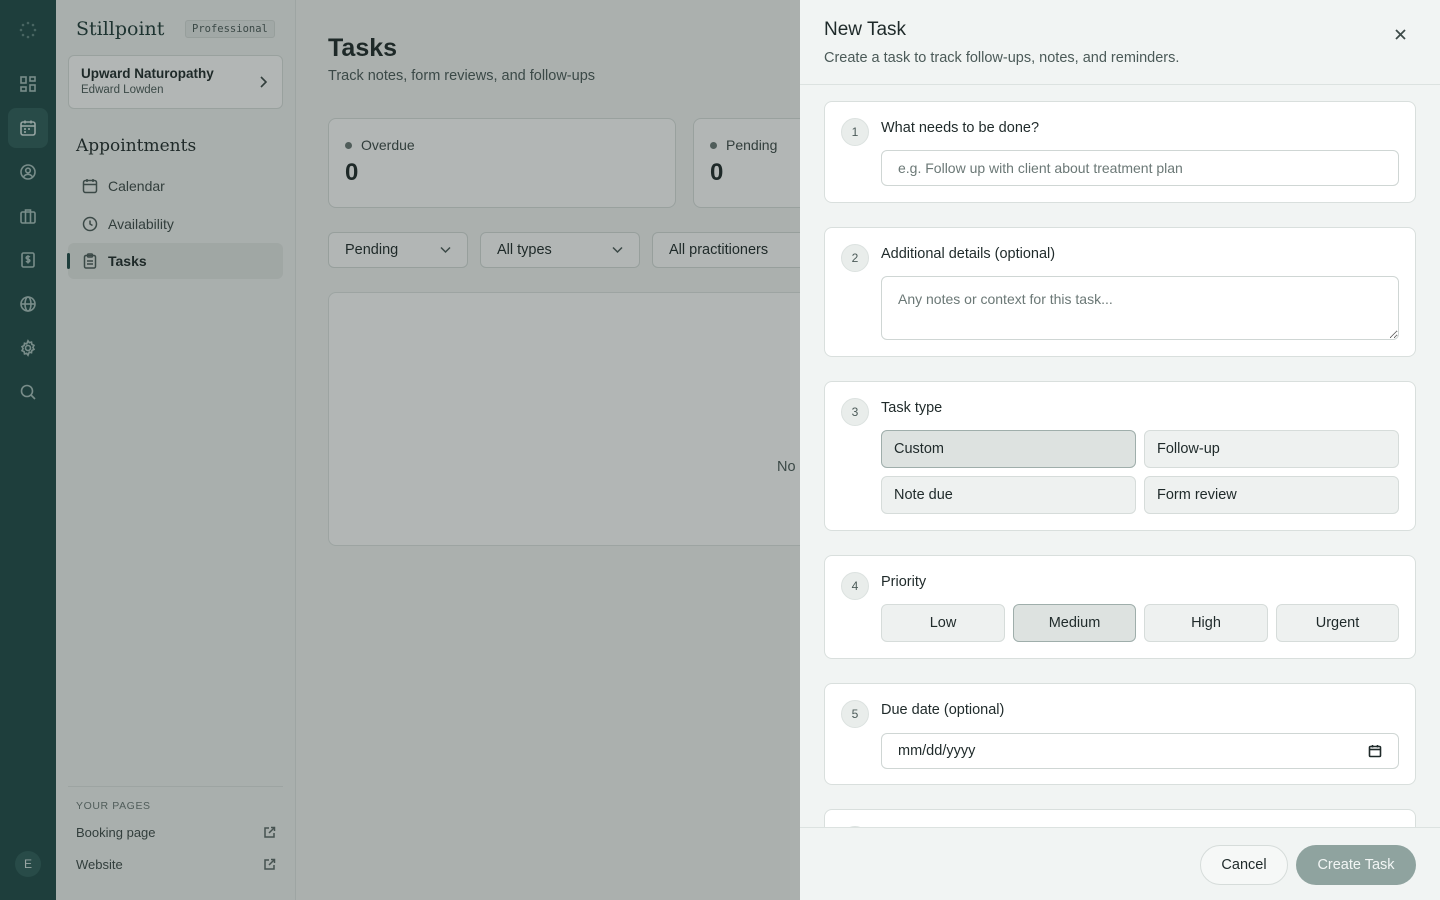 The width and height of the screenshot is (1440, 900). What do you see at coordinates (1271, 495) in the screenshot?
I see `task-type-form-review: Form review` at bounding box center [1271, 495].